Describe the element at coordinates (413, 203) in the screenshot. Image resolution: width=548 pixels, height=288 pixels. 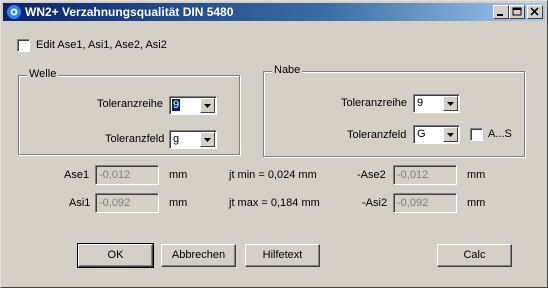
I see `asi2-value: -0,092` at that location.